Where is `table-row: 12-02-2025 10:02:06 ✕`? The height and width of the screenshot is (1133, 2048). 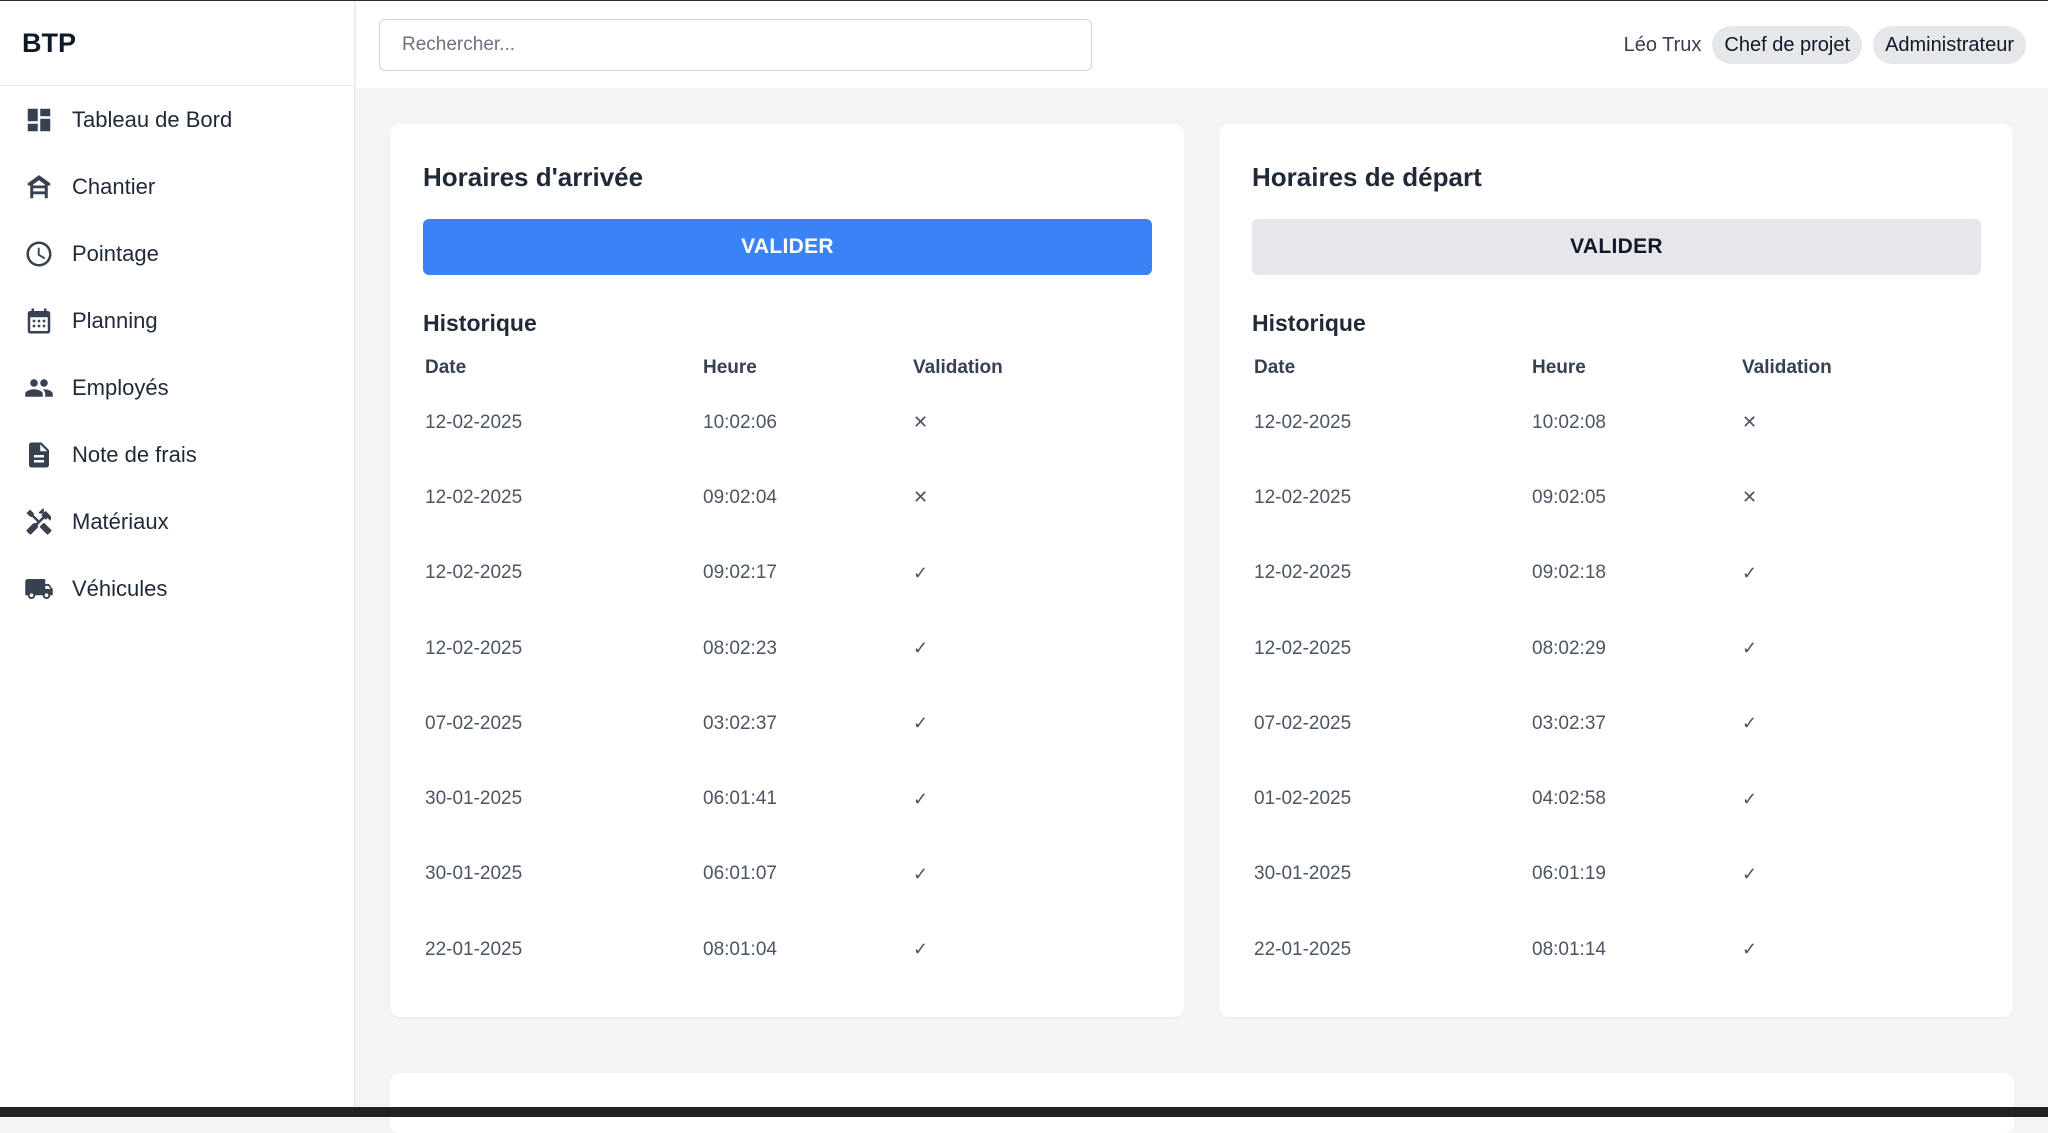
table-row: 12-02-2025 10:02:06 ✕ is located at coordinates (787, 422).